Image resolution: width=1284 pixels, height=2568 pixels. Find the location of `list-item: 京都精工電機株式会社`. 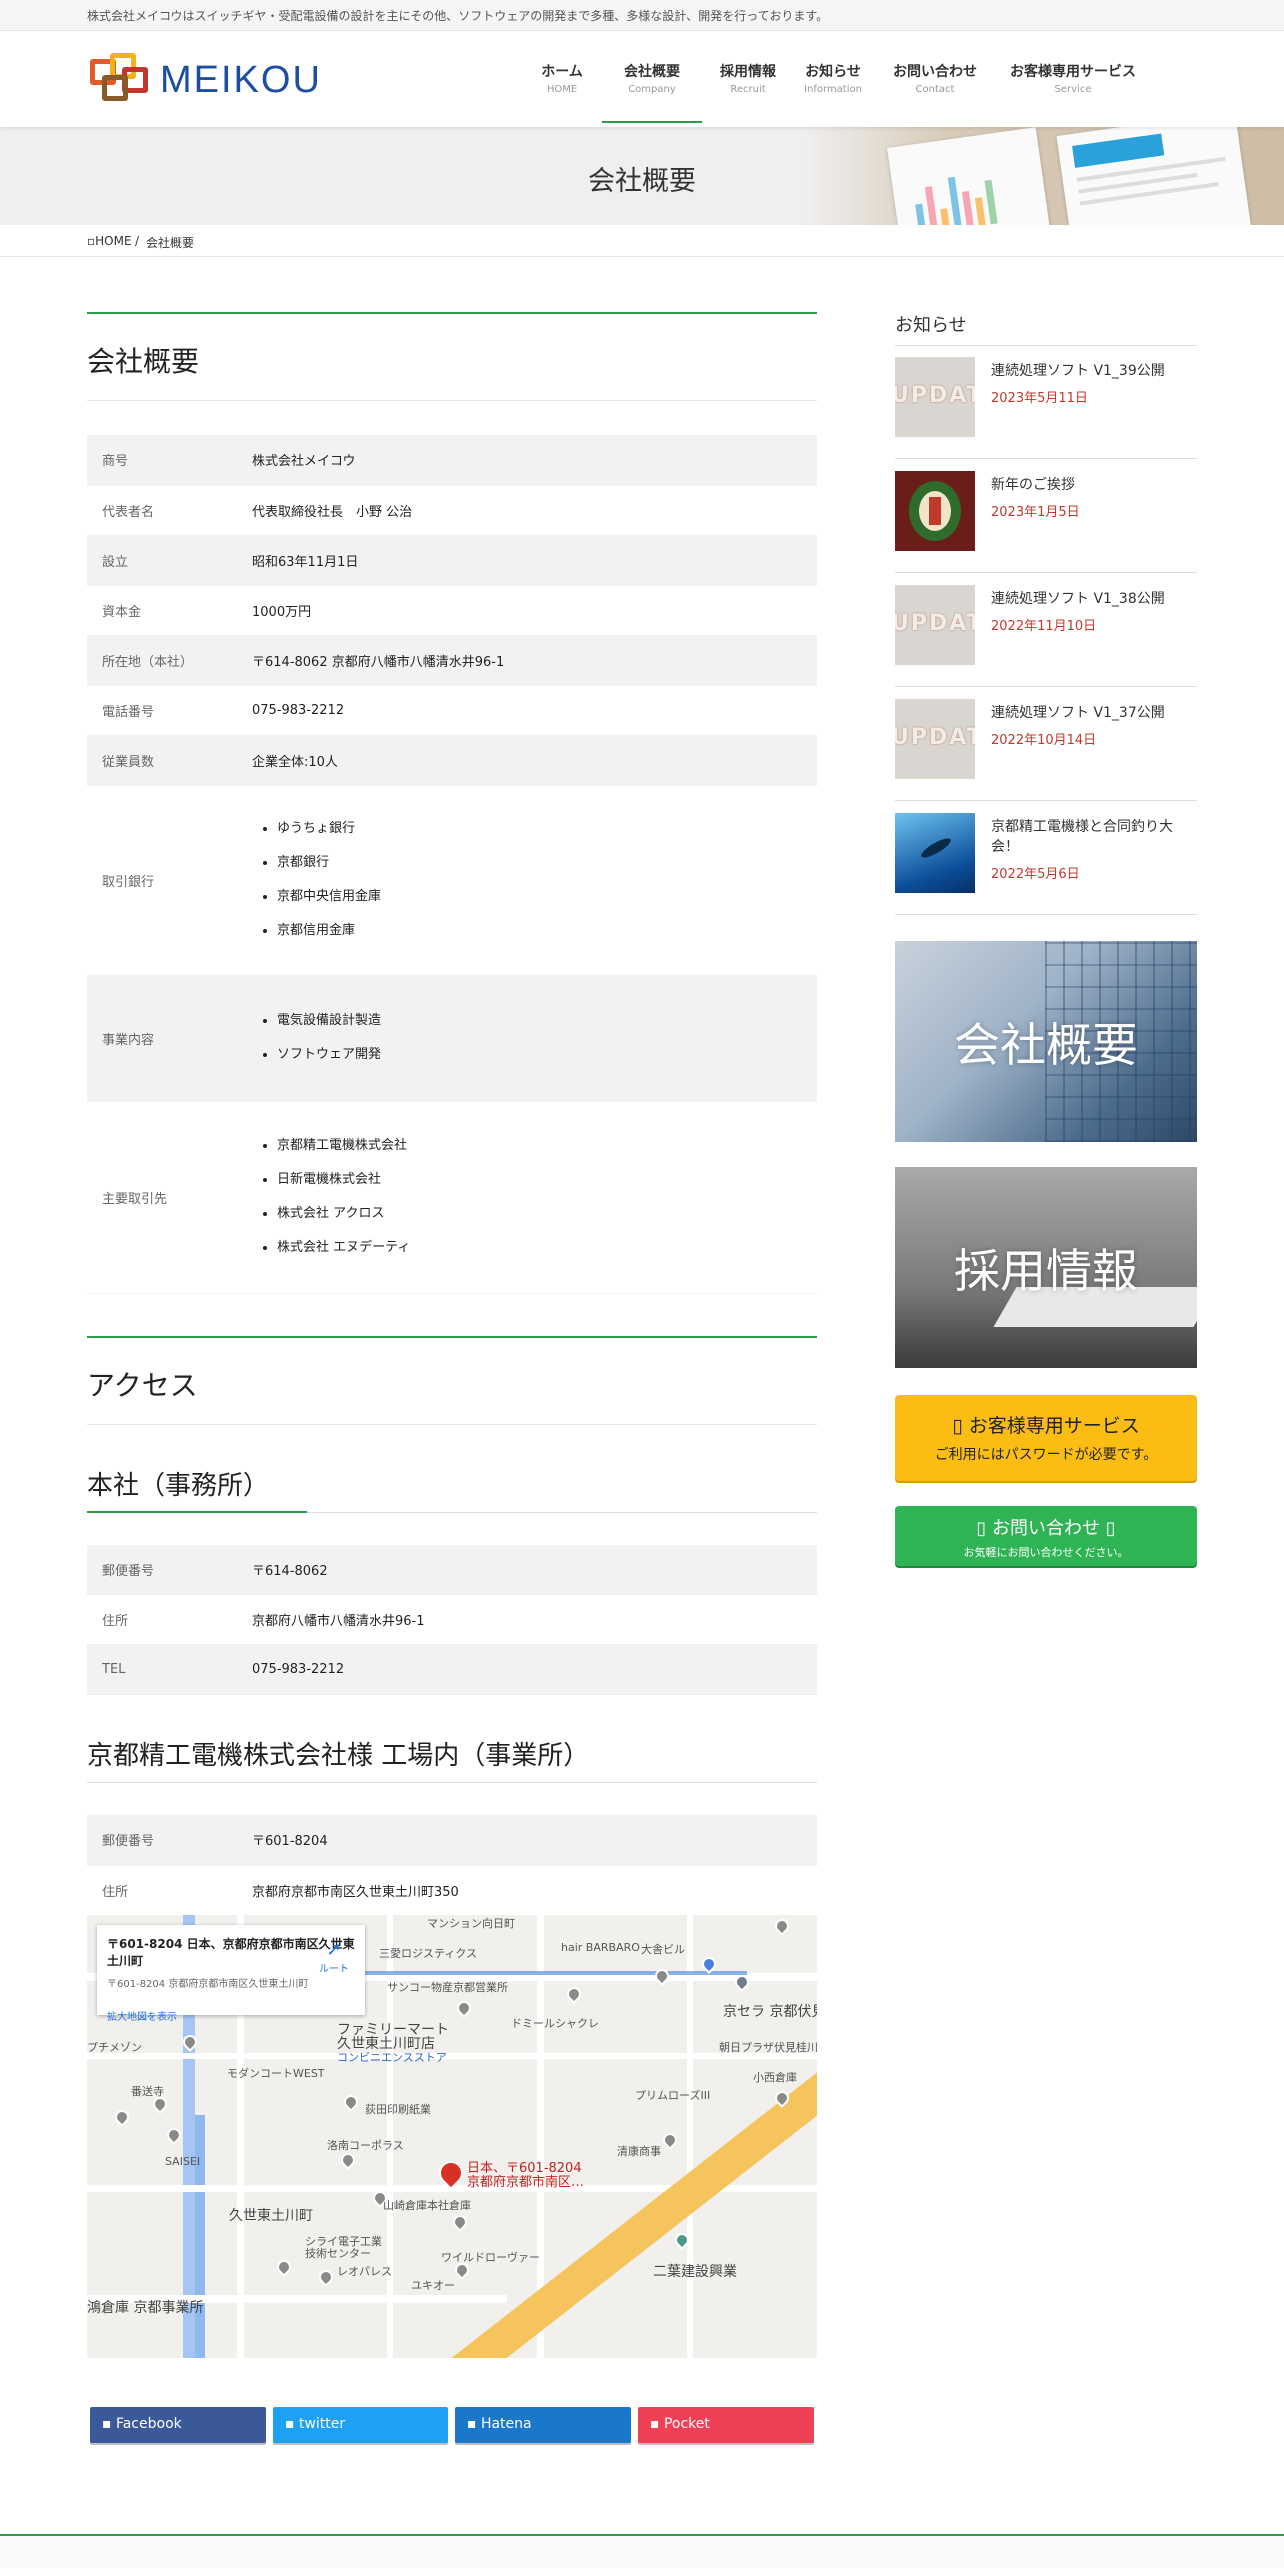

list-item: 京都精工電機株式会社 is located at coordinates (539, 1146).